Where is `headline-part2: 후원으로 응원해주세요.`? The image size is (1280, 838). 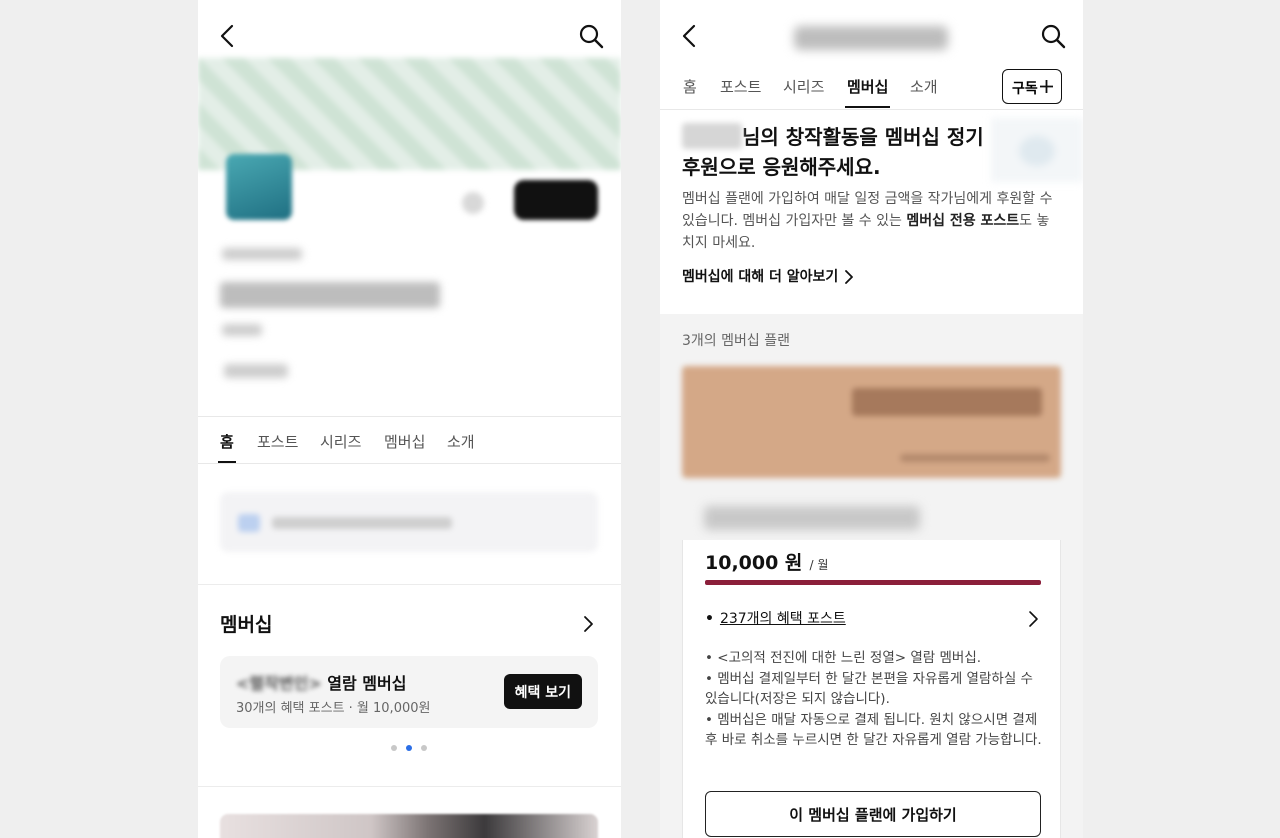
headline-part2: 후원으로 응원해주세요. is located at coordinates (781, 167).